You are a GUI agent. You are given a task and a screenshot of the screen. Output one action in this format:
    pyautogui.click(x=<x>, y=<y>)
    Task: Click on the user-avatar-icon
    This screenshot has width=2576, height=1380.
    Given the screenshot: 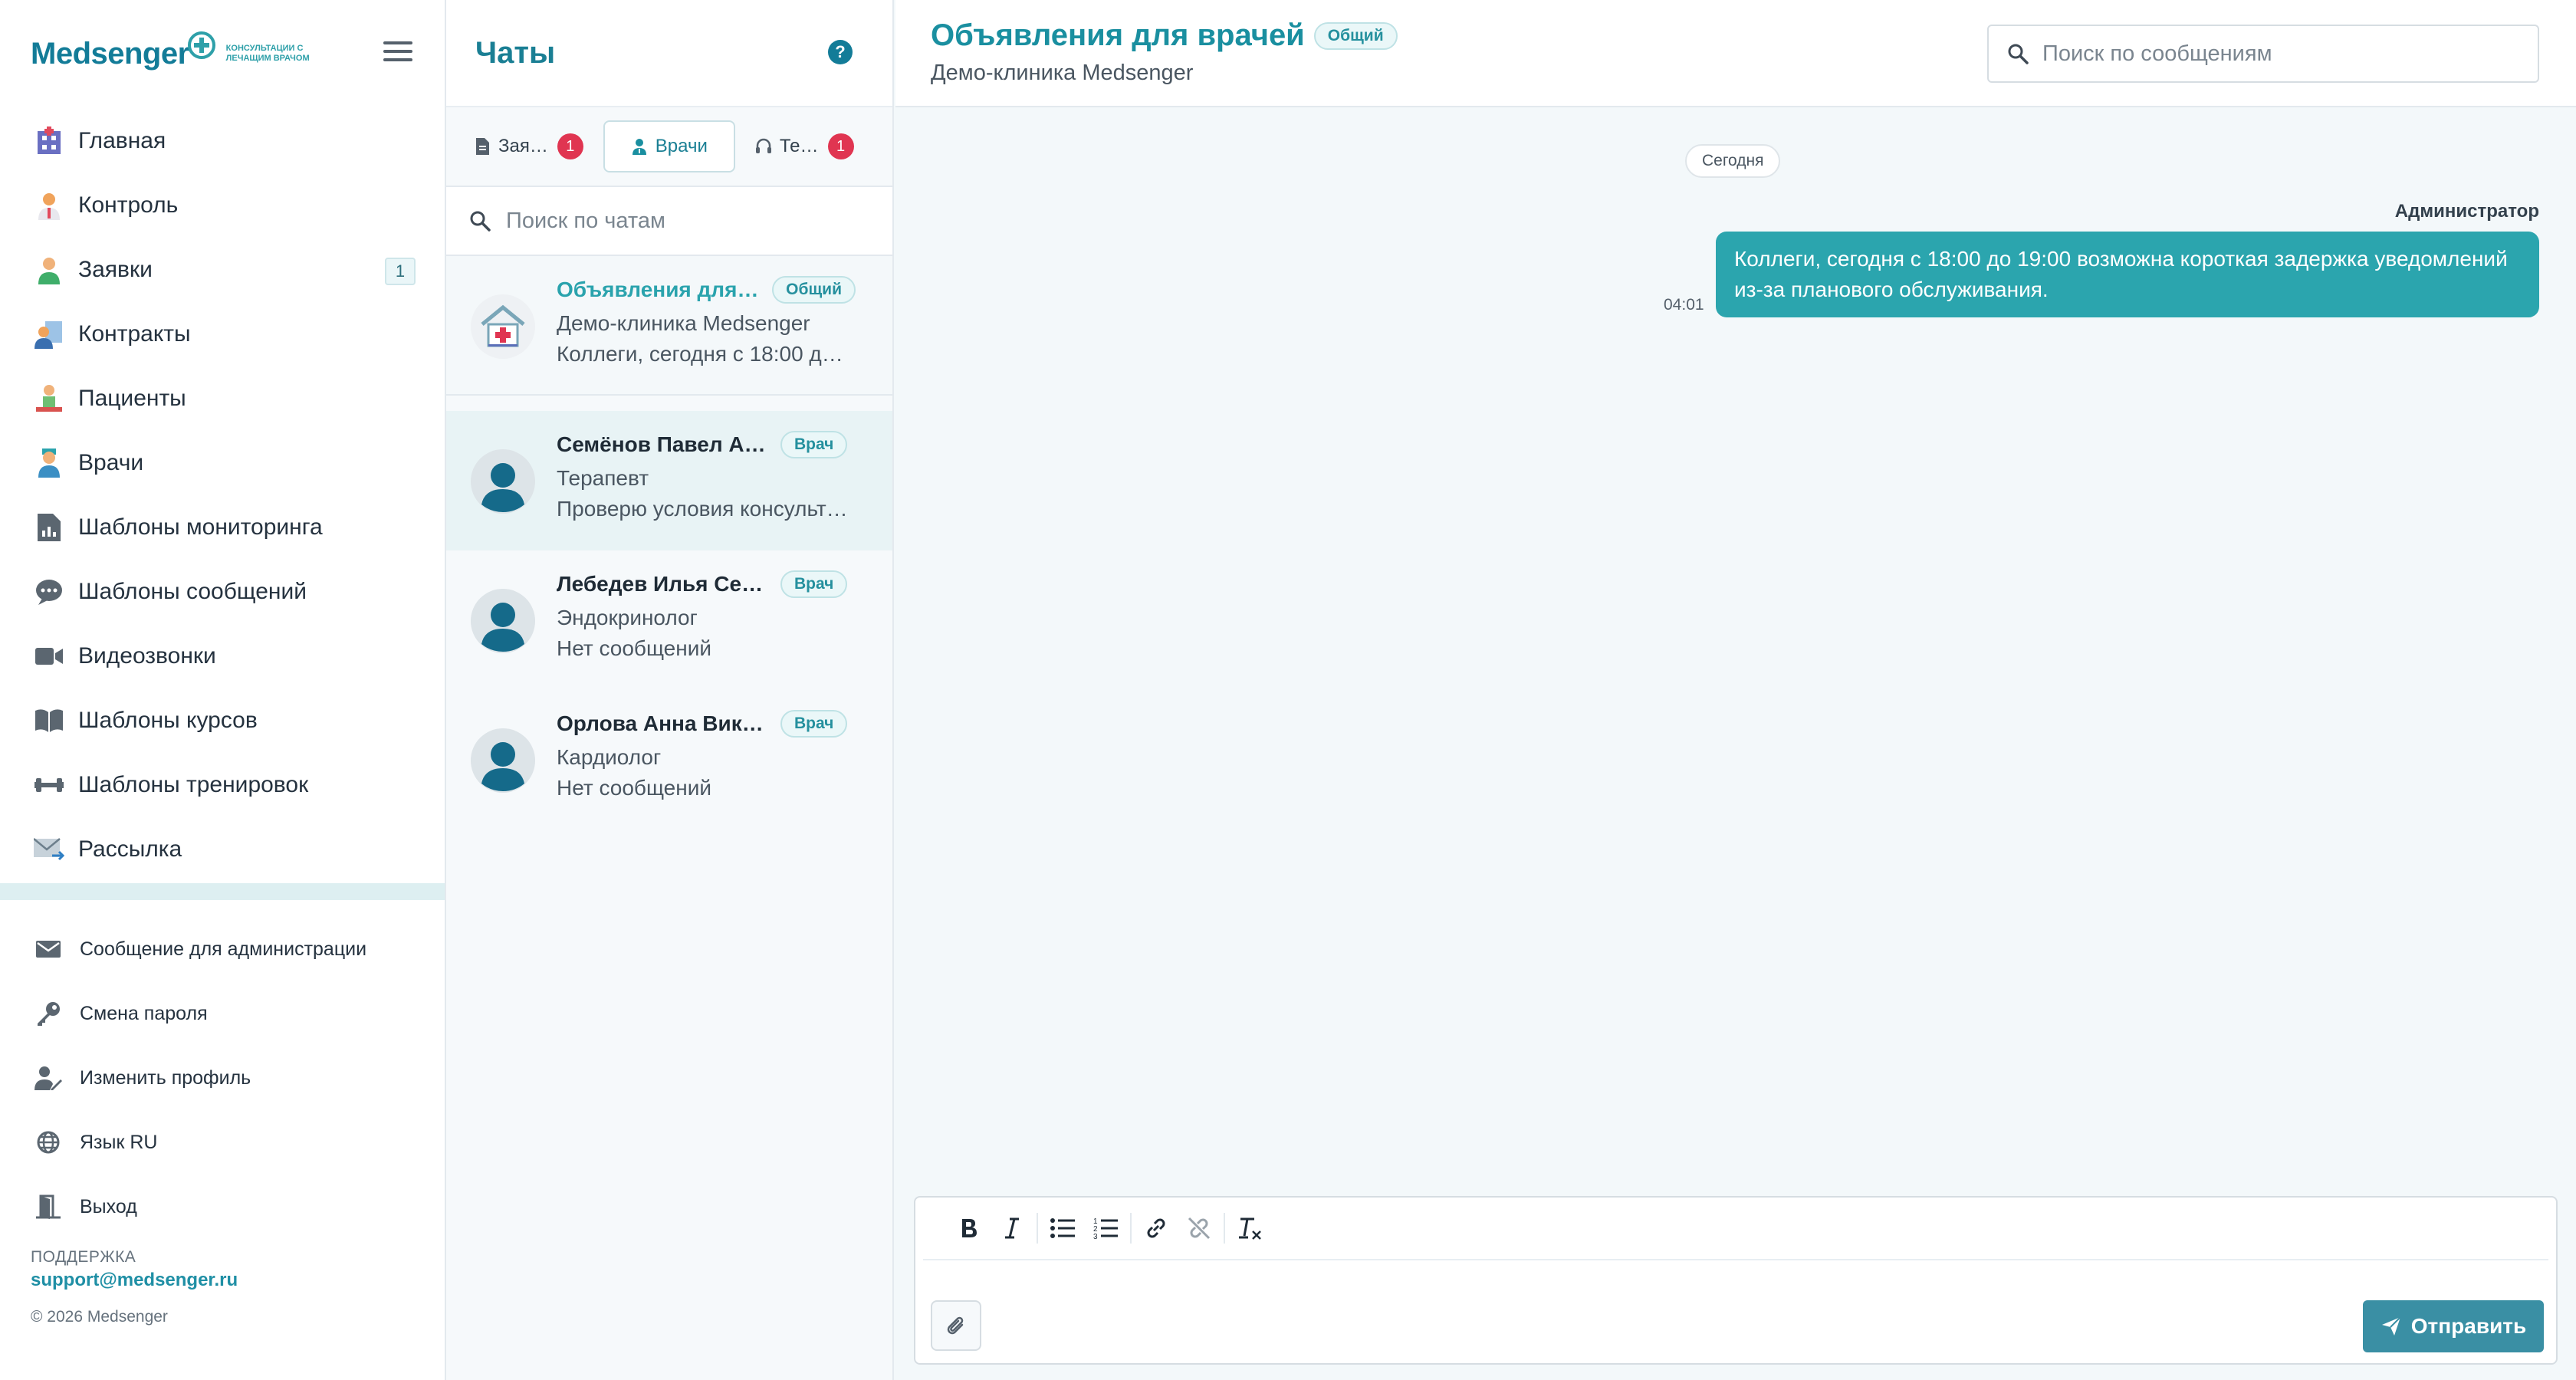 What is the action you would take?
    pyautogui.click(x=503, y=482)
    